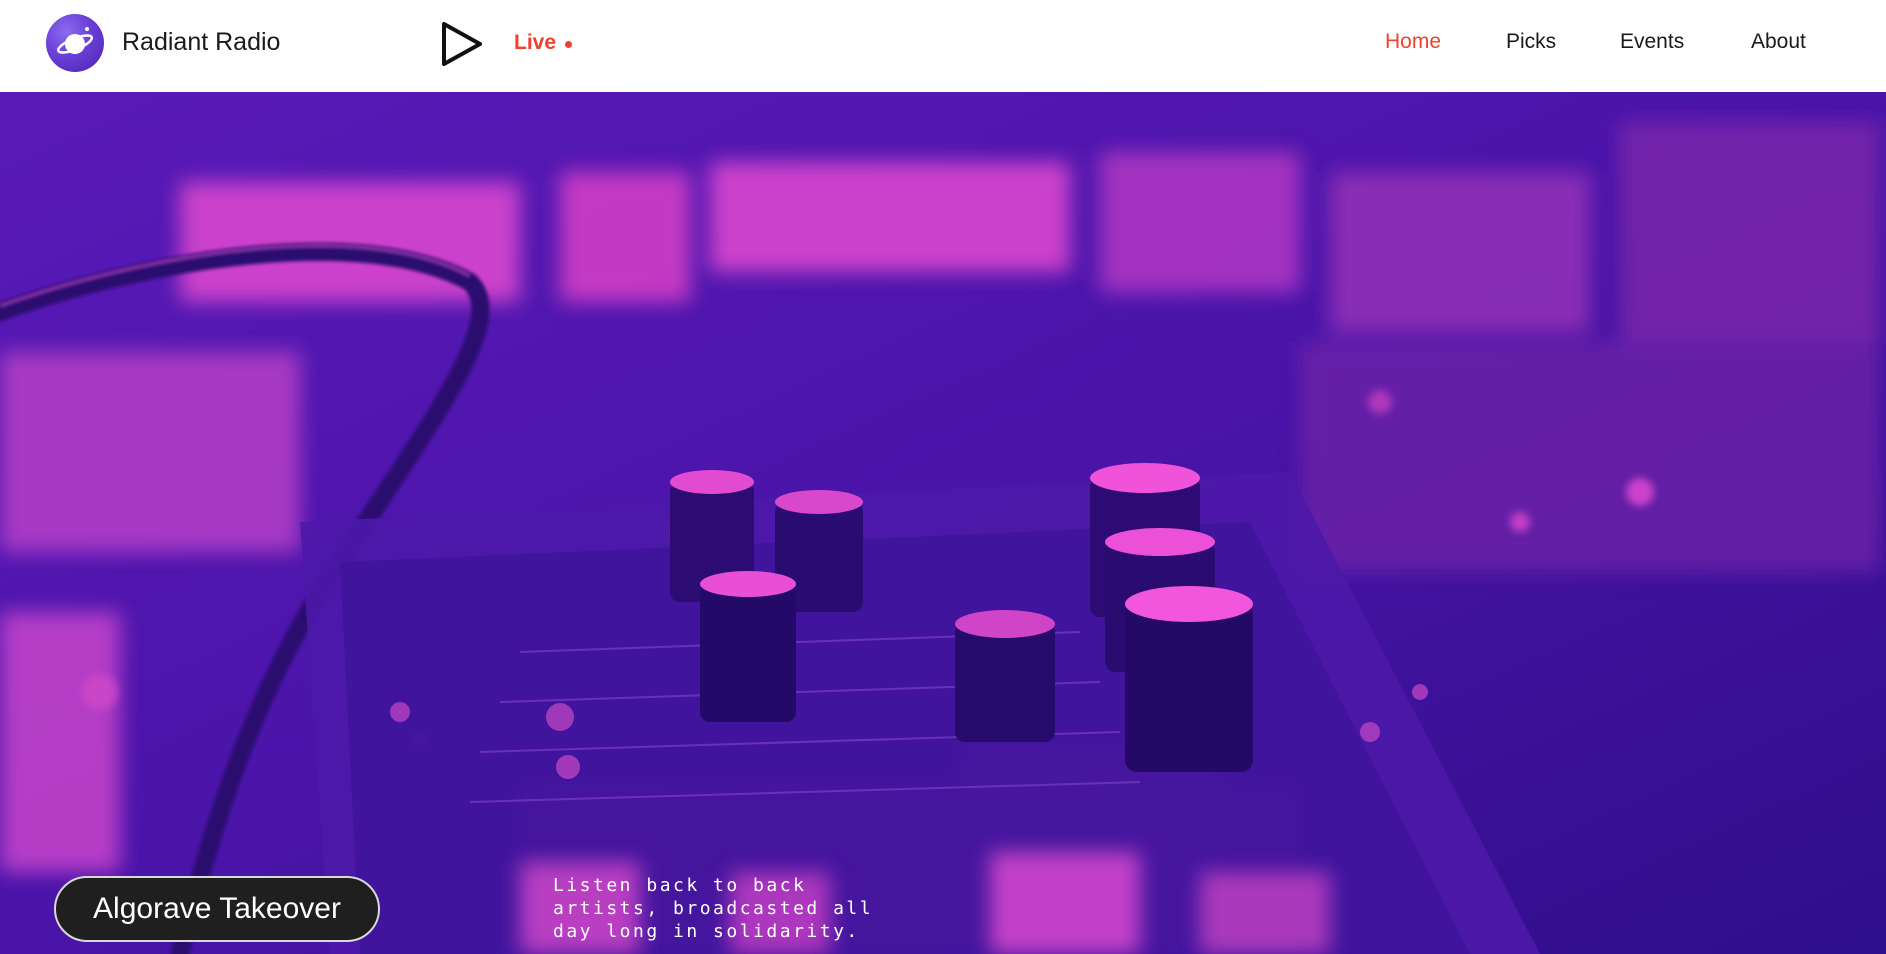  I want to click on live-label: Live, so click(535, 43).